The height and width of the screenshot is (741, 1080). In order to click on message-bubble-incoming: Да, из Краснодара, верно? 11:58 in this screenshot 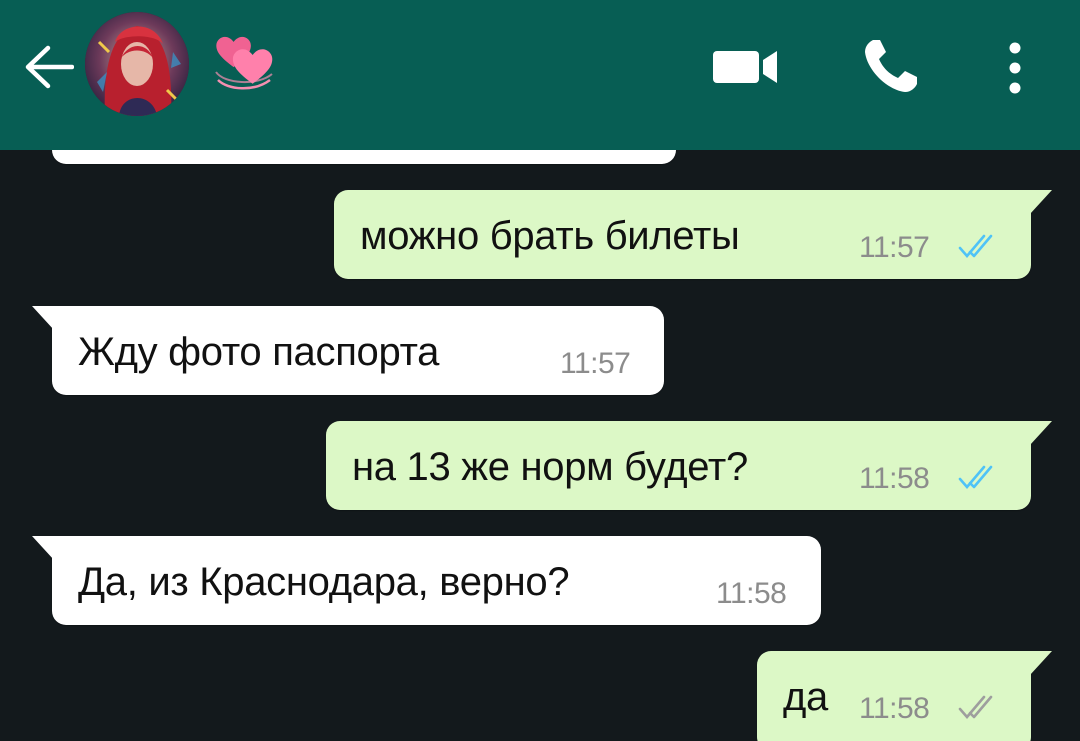, I will do `click(436, 580)`.